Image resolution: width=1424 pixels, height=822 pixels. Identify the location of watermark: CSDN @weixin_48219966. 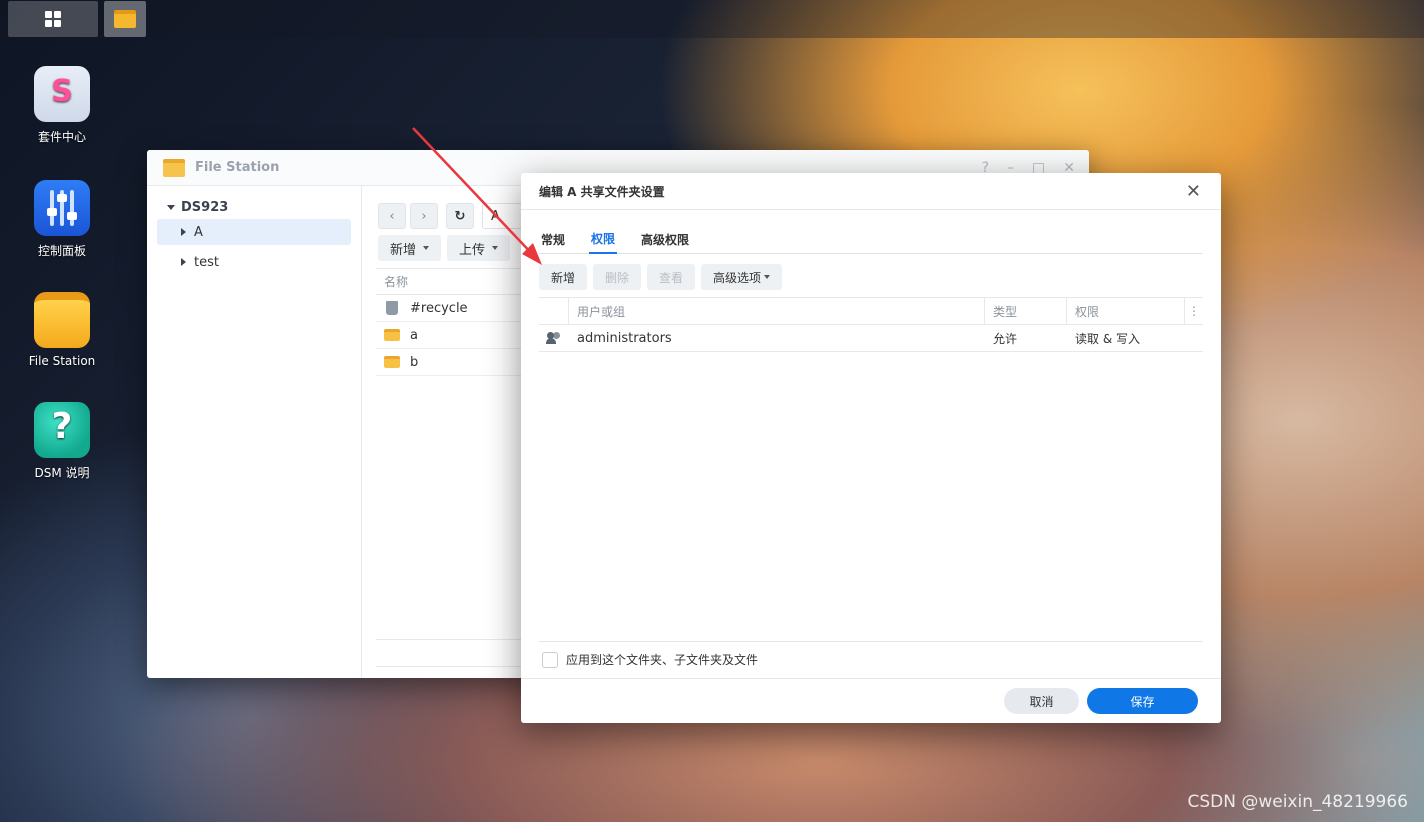
(1297, 802).